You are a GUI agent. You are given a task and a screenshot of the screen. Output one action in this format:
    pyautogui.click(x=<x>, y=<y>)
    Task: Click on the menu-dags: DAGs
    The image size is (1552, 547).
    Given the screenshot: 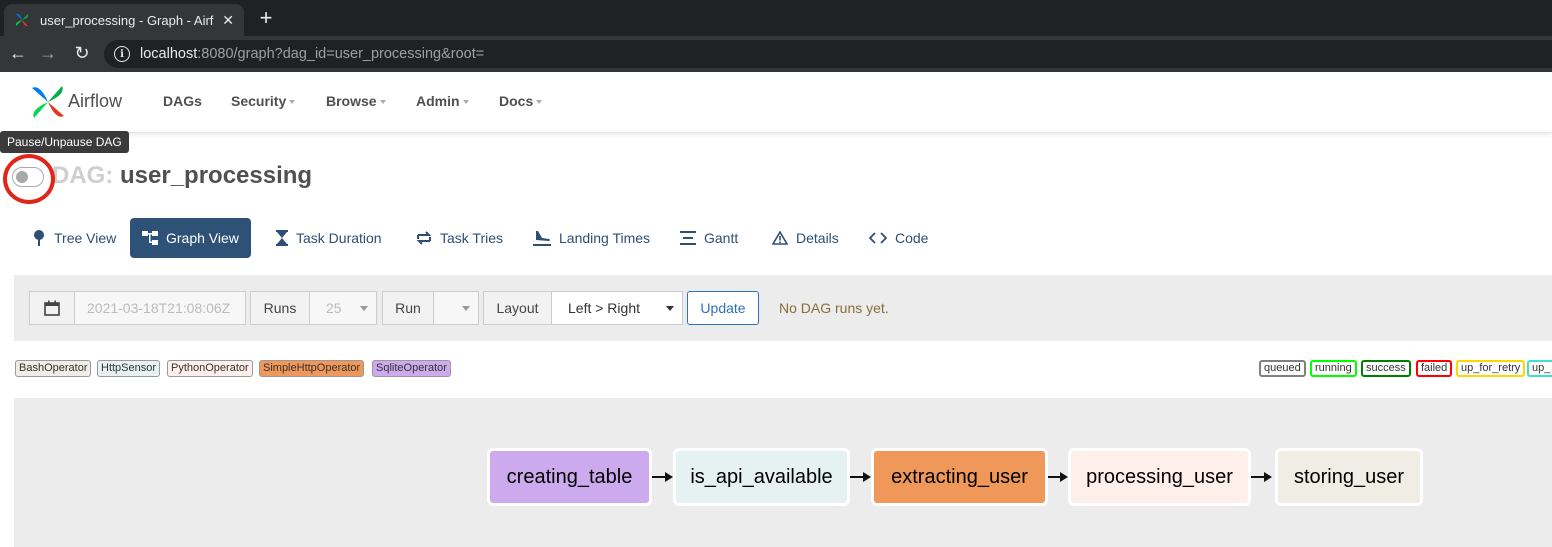 What is the action you would take?
    pyautogui.click(x=182, y=101)
    